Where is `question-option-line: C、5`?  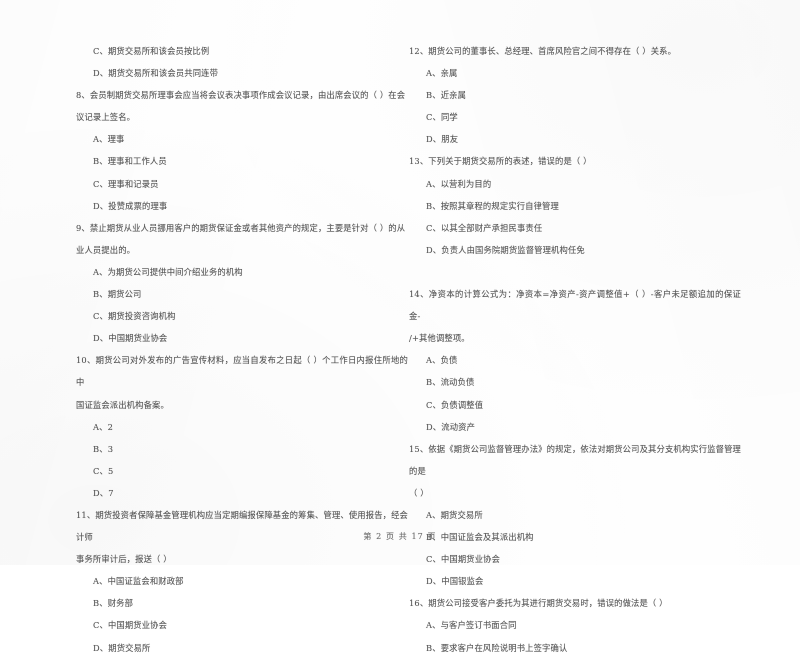 question-option-line: C、5 is located at coordinates (103, 470).